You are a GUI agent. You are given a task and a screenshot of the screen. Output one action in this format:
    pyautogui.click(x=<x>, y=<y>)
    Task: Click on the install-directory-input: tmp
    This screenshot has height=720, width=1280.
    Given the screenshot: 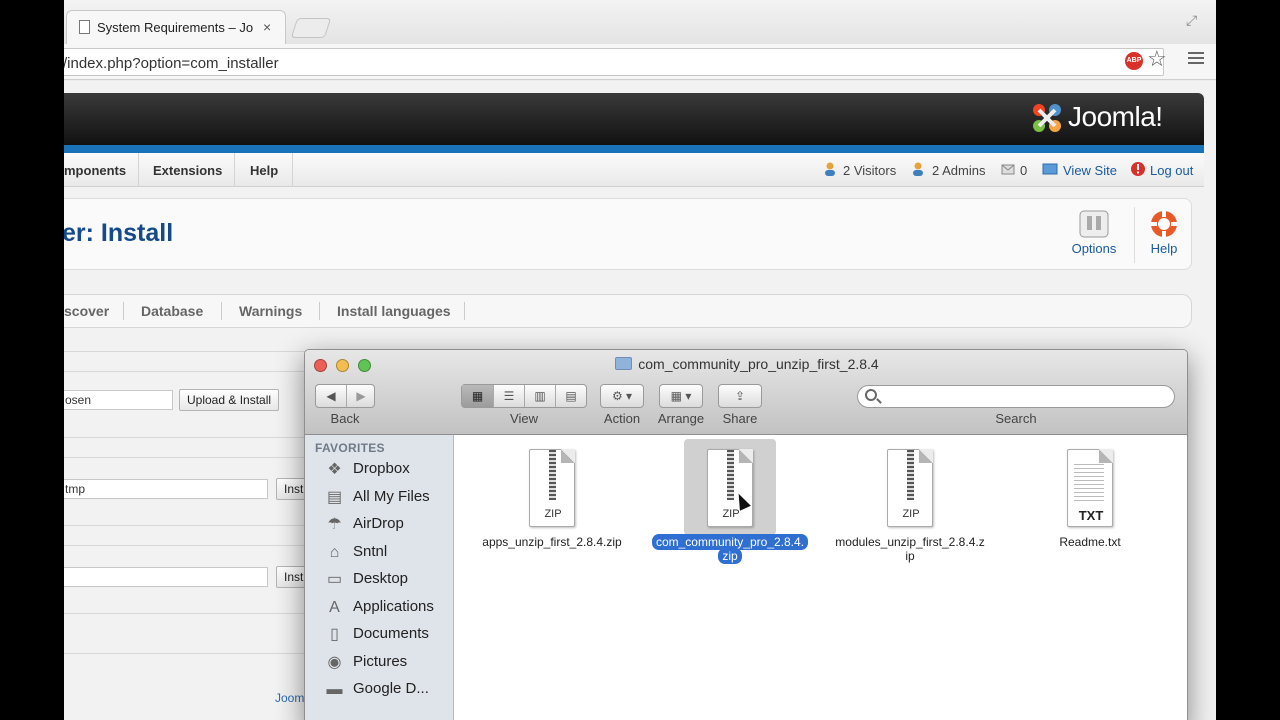 What is the action you would take?
    pyautogui.click(x=166, y=489)
    